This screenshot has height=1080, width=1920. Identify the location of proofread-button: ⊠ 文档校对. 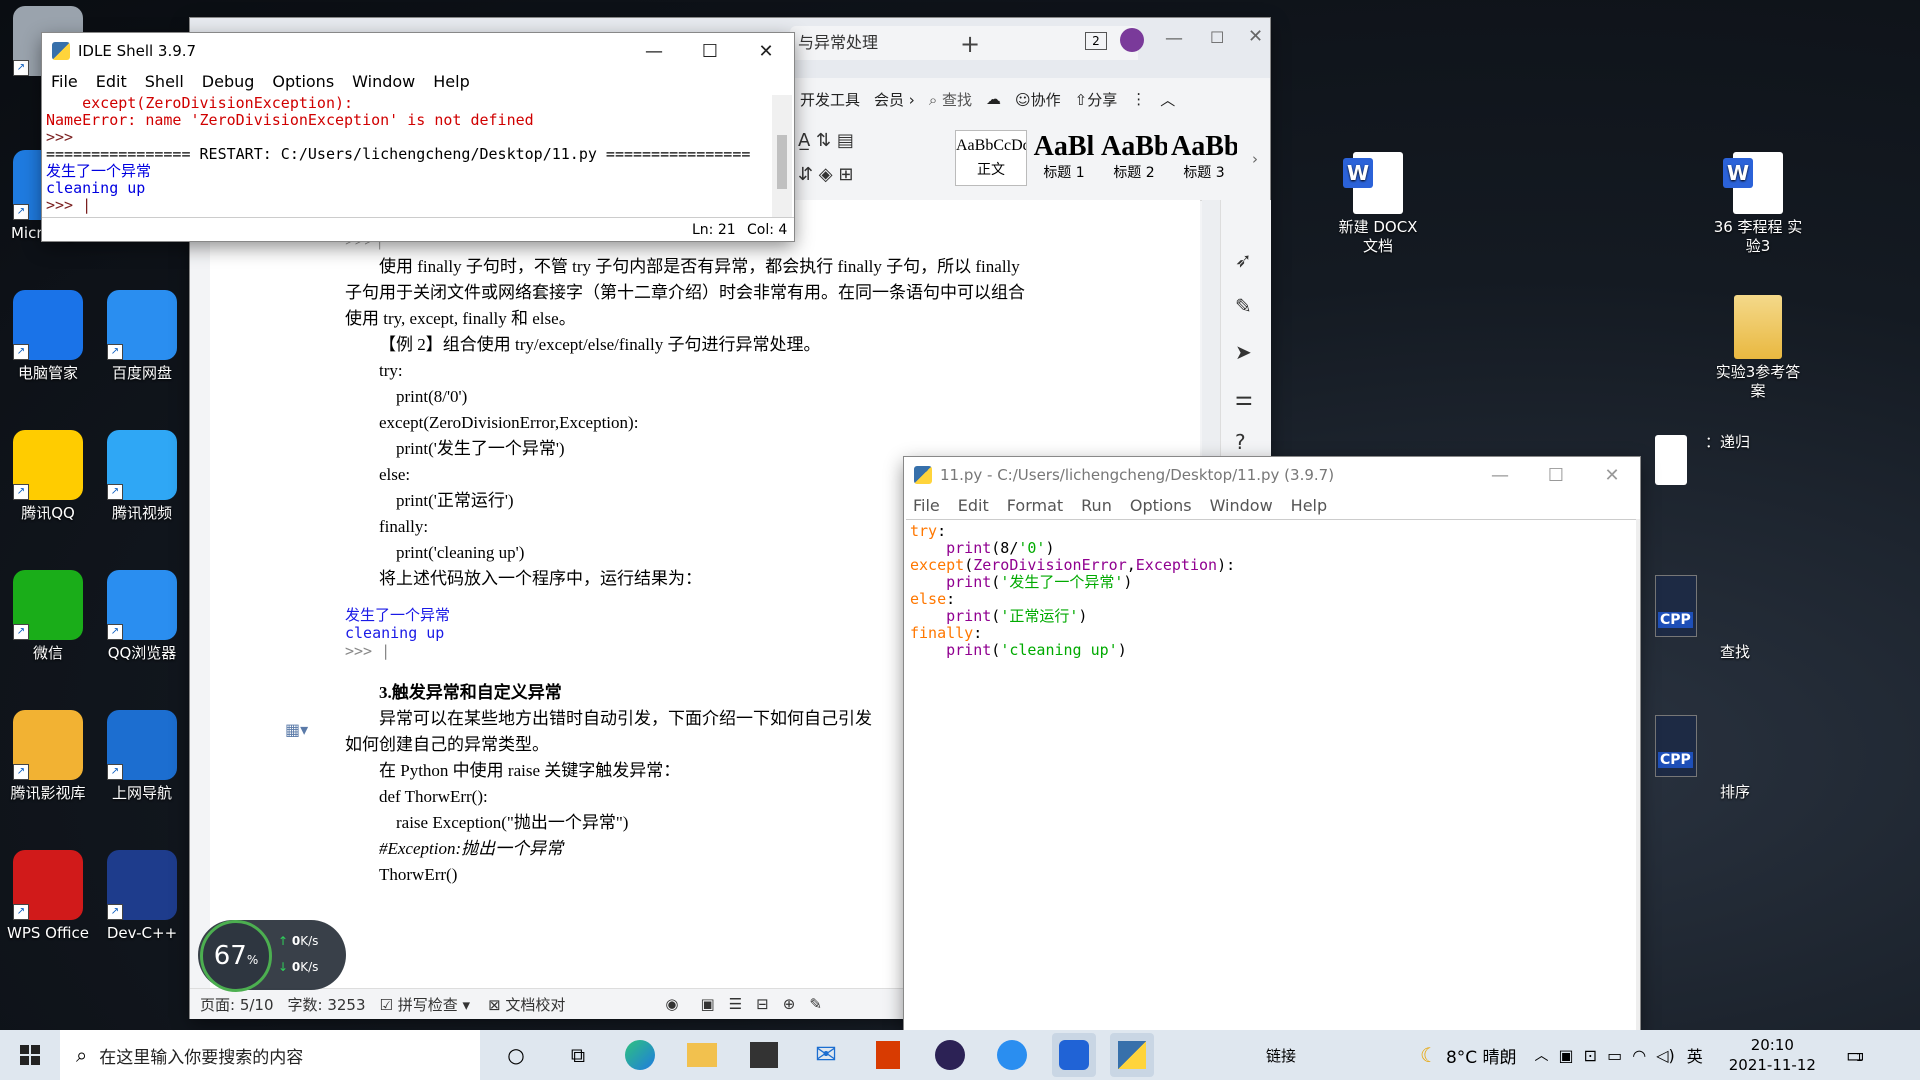
(526, 1004).